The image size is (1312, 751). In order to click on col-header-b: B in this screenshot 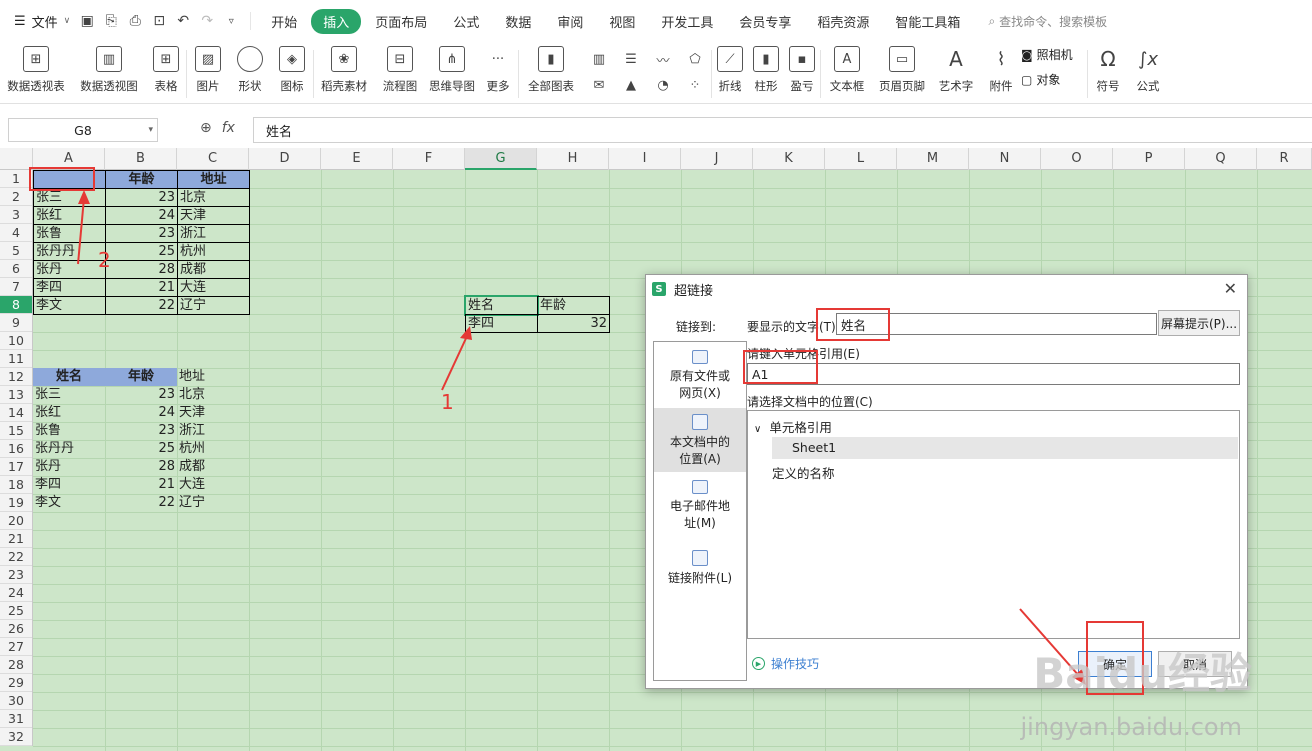, I will do `click(141, 159)`.